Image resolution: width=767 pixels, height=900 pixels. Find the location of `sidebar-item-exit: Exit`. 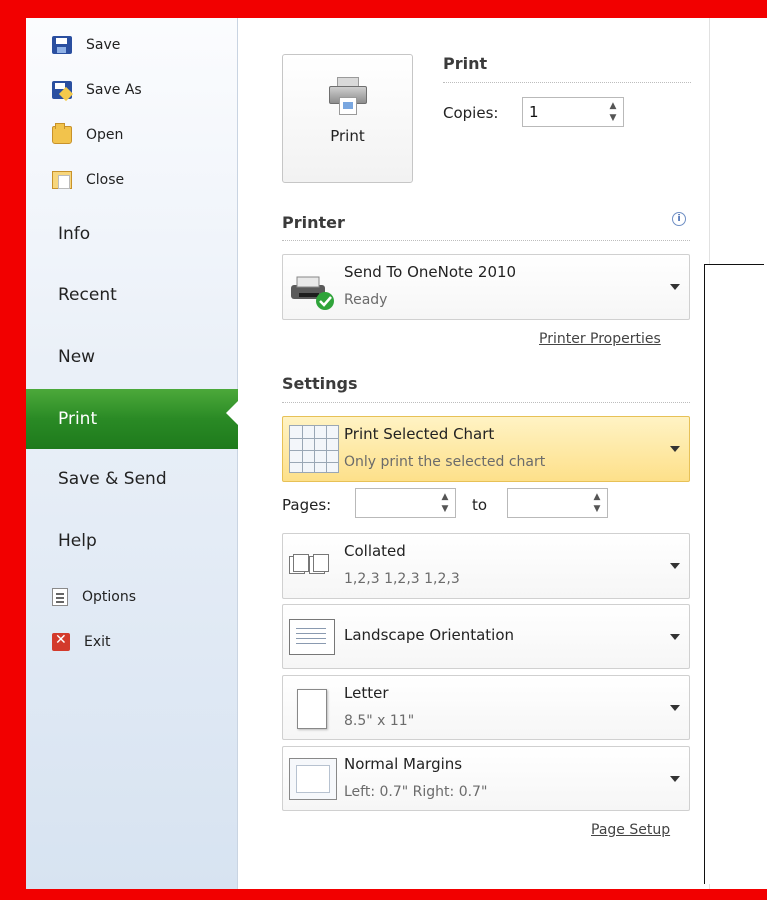

sidebar-item-exit: Exit is located at coordinates (132, 642).